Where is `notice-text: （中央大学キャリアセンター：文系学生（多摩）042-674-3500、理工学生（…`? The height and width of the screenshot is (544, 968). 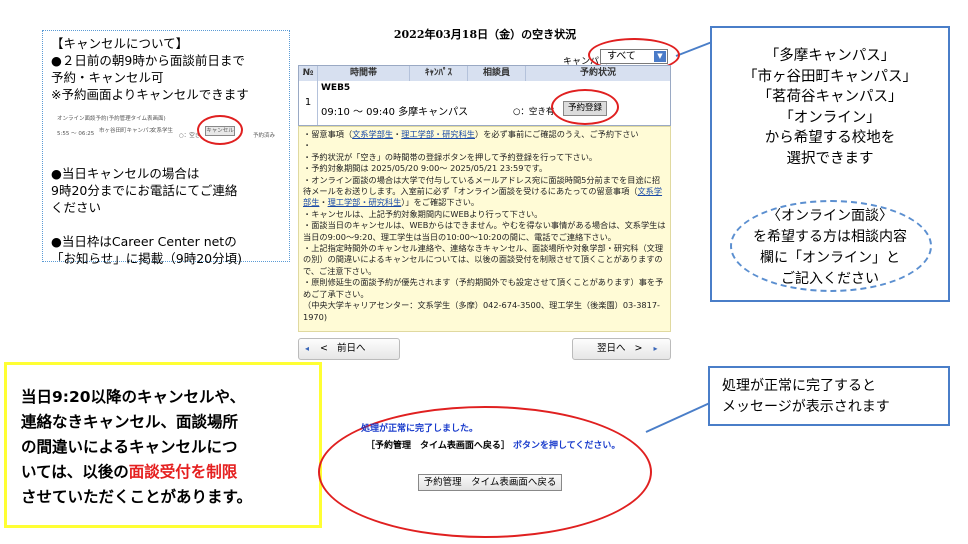 notice-text: （中央大学キャリアセンター：文系学生（多摩）042-674-3500、理工学生（… is located at coordinates (482, 311).